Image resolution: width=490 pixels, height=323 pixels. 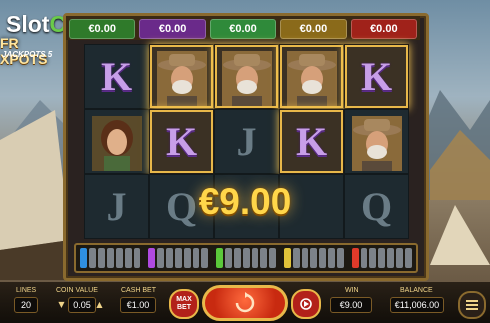 I want to click on menu-icon, so click(x=472, y=305).